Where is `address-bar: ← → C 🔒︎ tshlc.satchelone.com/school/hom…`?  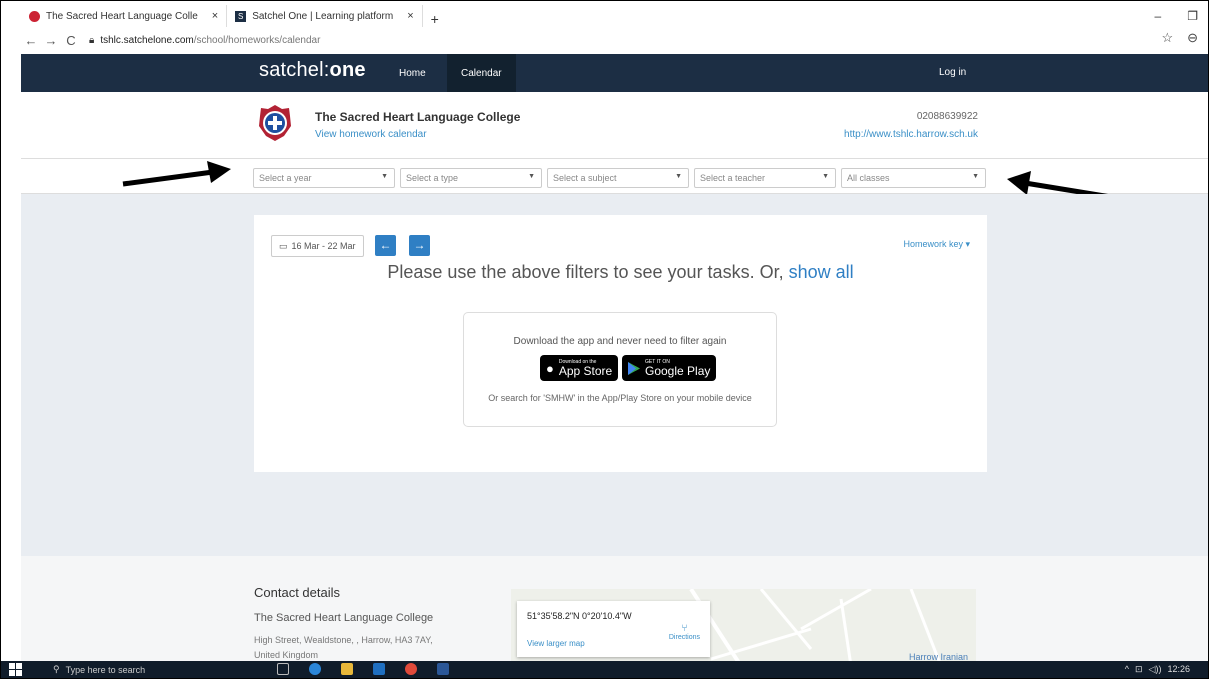 address-bar: ← → C 🔒︎ tshlc.satchelone.com/school/hom… is located at coordinates (614, 40).